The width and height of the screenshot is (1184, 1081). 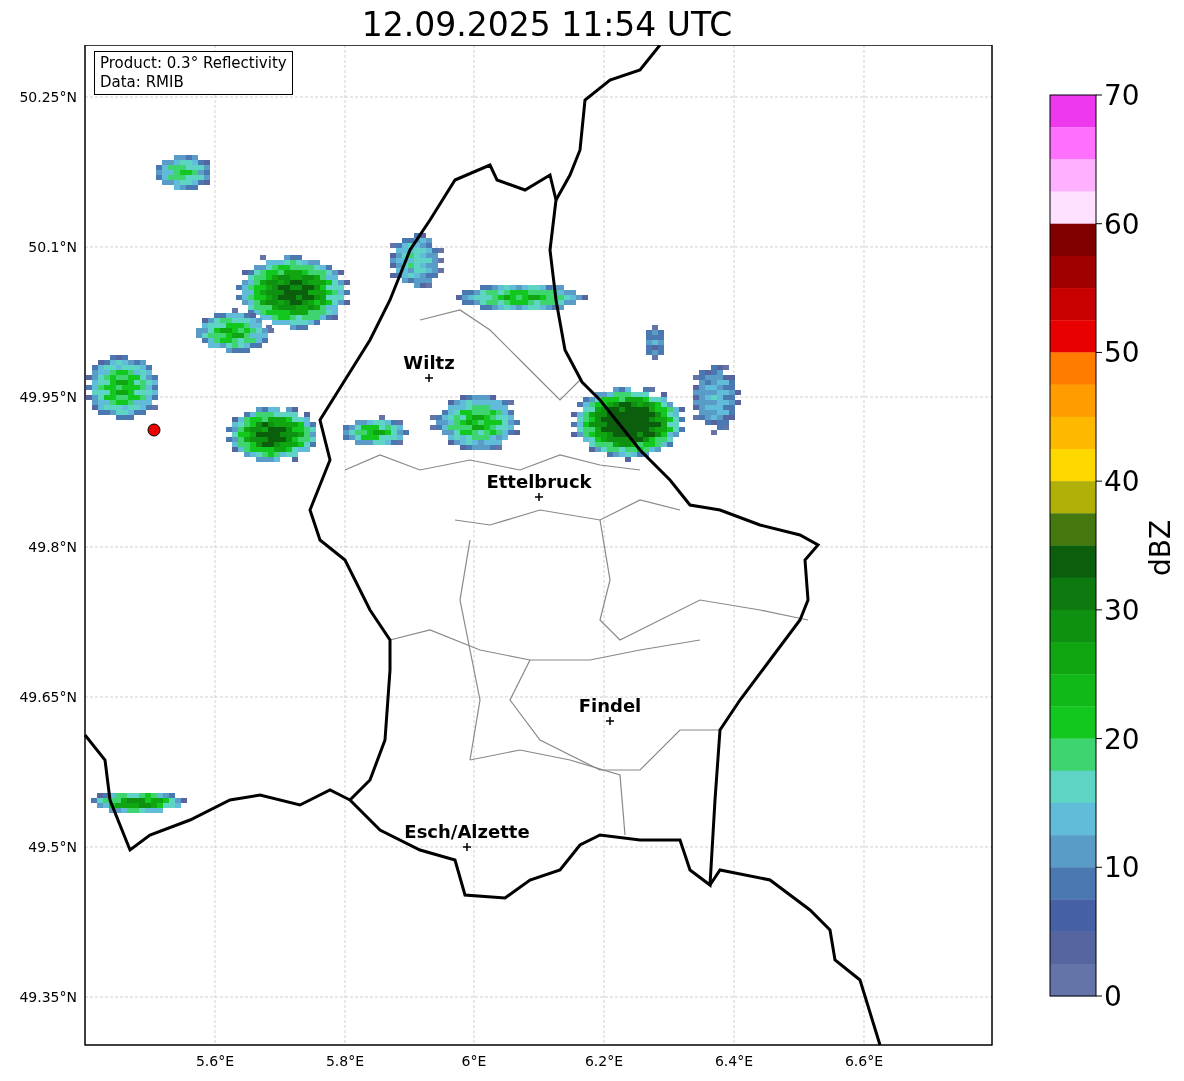 I want to click on axis-tick-label: 49.35°N, so click(x=48, y=997).